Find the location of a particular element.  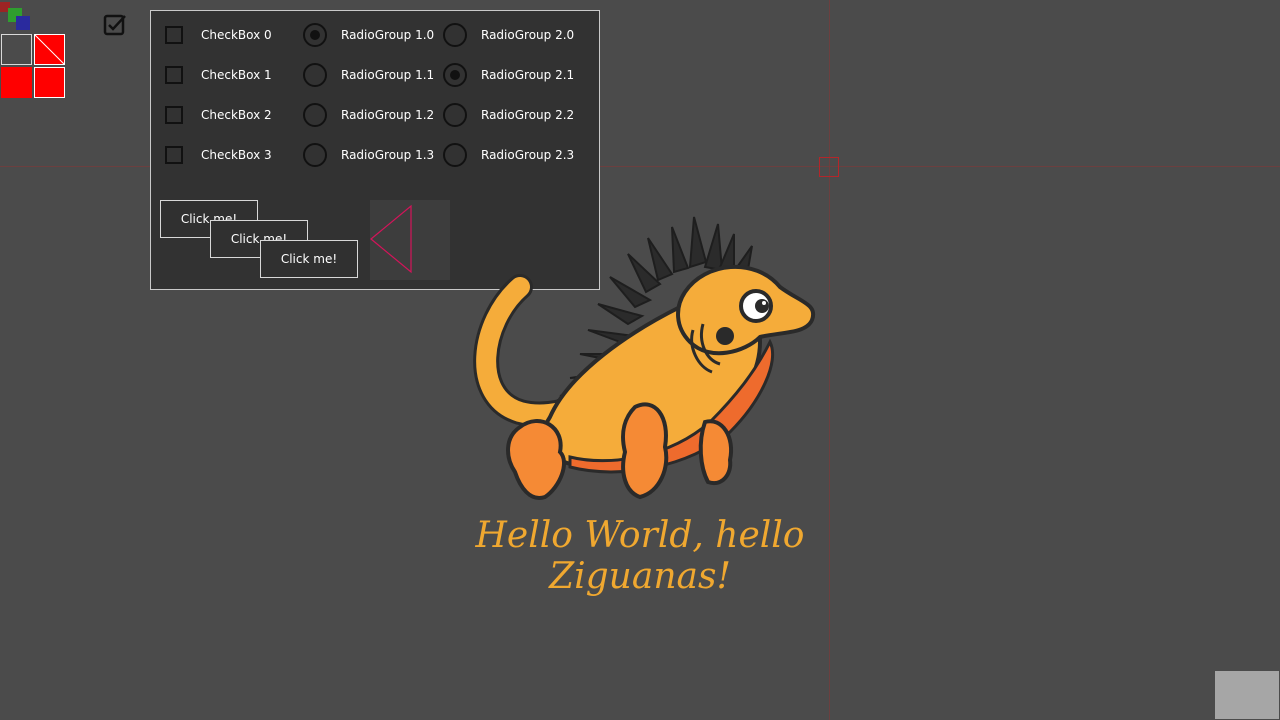

checkbox-checked-icon is located at coordinates (115, 25).